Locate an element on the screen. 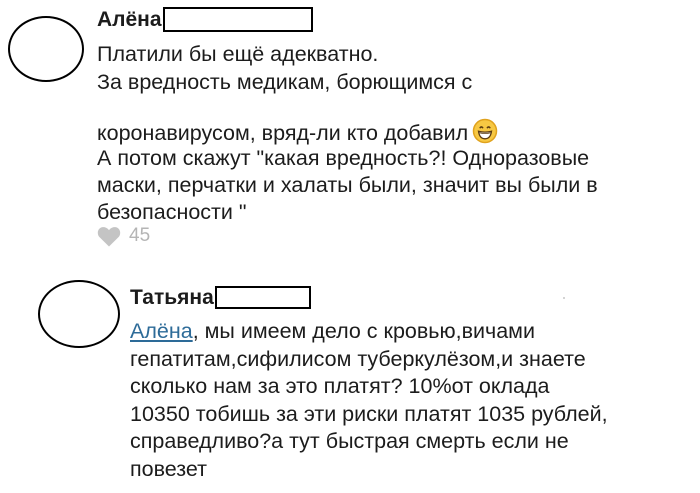 The height and width of the screenshot is (493, 700). comment-line: сколько нам за это платят? 10%от оклада is located at coordinates (340, 386).